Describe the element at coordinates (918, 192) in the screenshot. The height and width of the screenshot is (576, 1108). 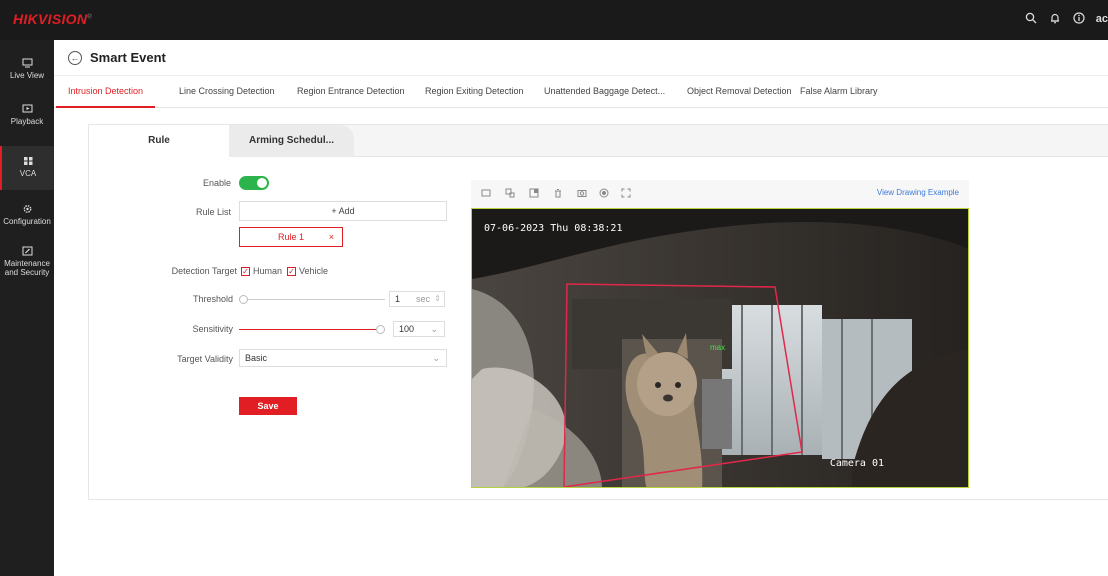
I see `view-drawing-example-link: View Drawing Example` at that location.